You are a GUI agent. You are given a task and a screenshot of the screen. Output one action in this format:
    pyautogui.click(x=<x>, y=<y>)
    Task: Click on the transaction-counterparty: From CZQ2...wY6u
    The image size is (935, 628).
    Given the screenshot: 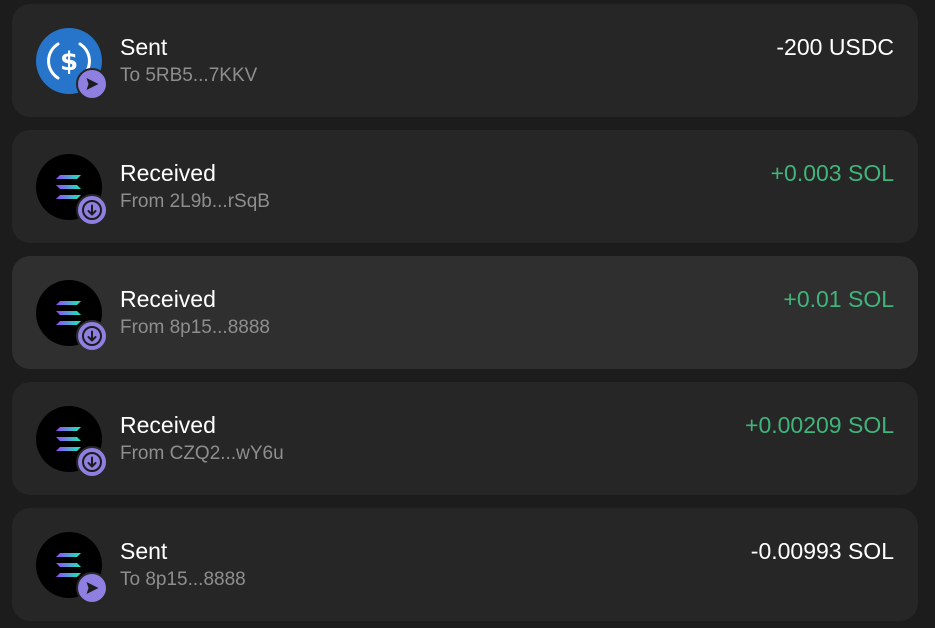 What is the action you would take?
    pyautogui.click(x=202, y=453)
    